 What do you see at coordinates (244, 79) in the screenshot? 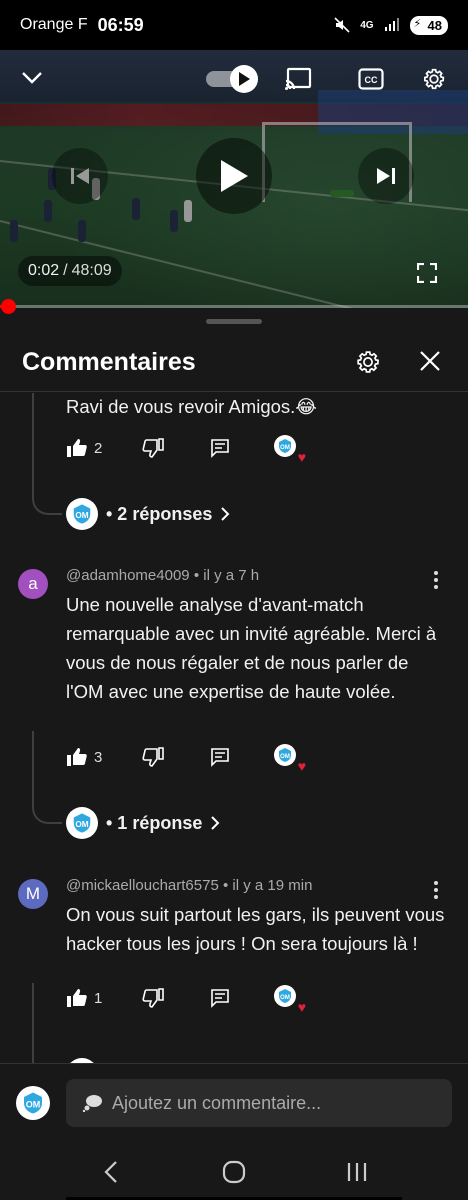
I see `autoplay-play-icon` at bounding box center [244, 79].